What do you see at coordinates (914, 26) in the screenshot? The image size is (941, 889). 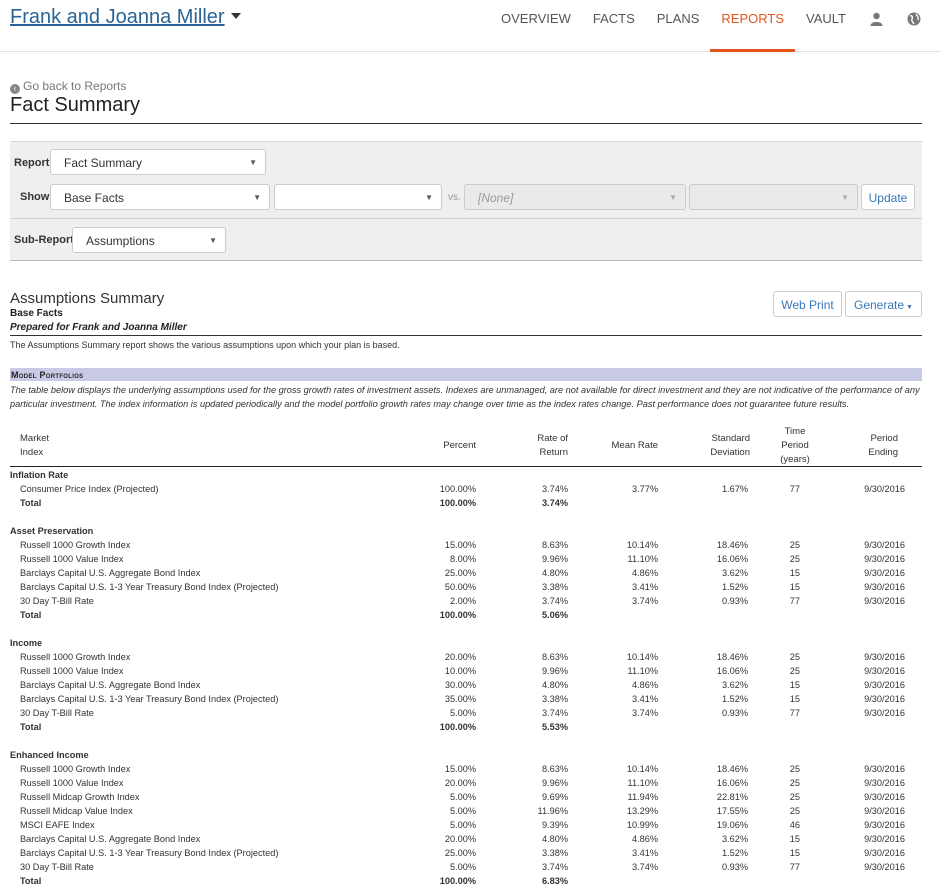 I see `globe-icon` at bounding box center [914, 26].